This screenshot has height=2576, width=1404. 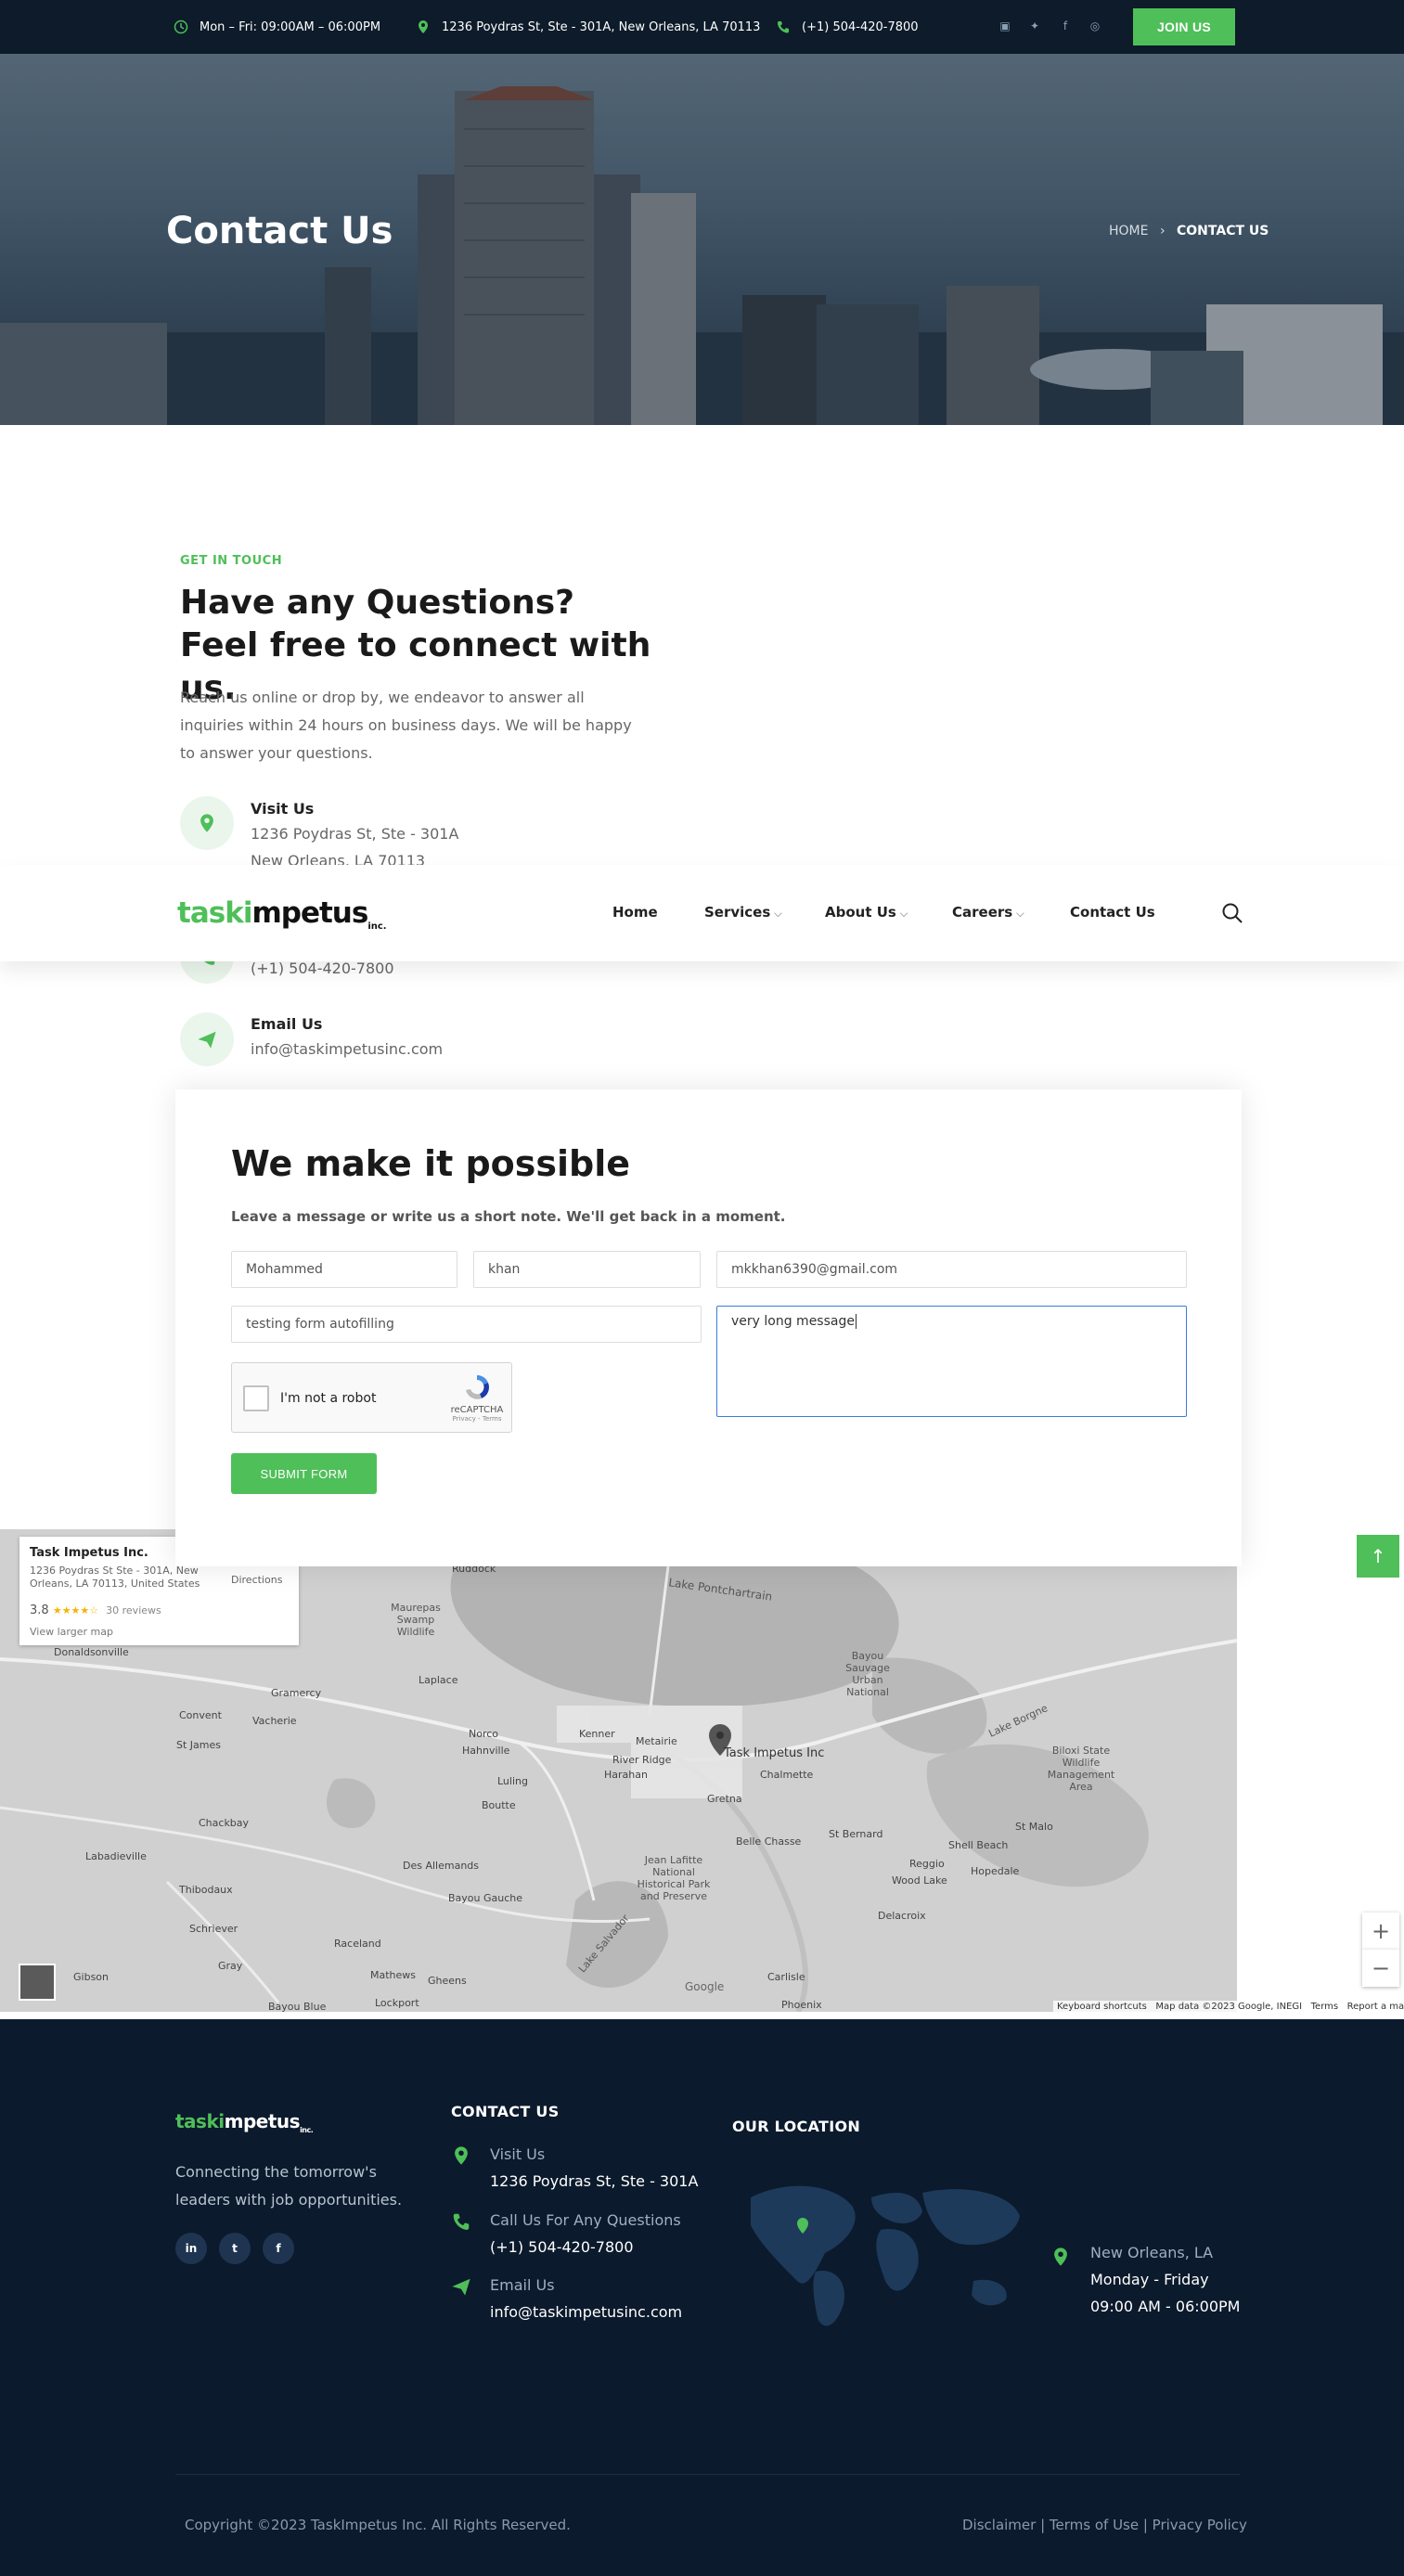 I want to click on map-label-laplace: Laplace, so click(x=438, y=1680).